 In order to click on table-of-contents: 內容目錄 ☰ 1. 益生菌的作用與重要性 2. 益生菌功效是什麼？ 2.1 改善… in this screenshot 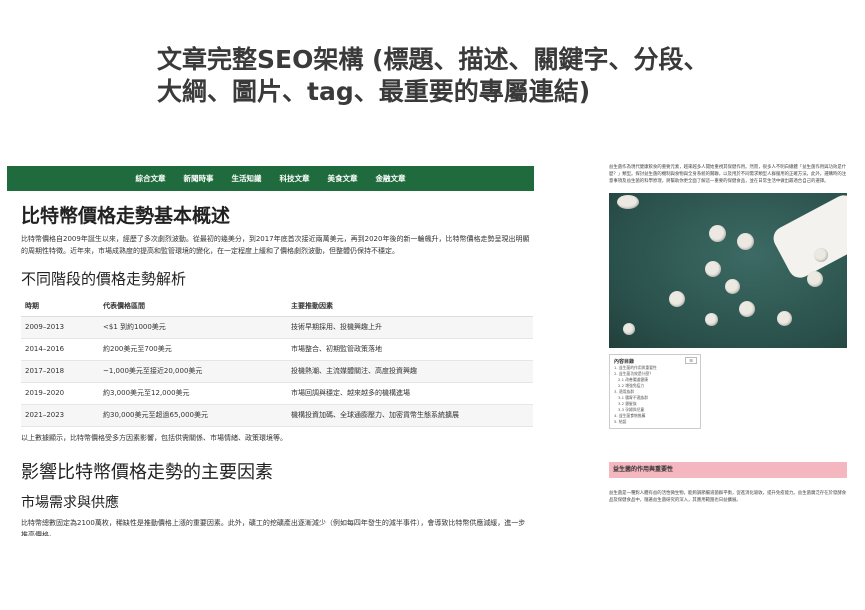, I will do `click(655, 391)`.